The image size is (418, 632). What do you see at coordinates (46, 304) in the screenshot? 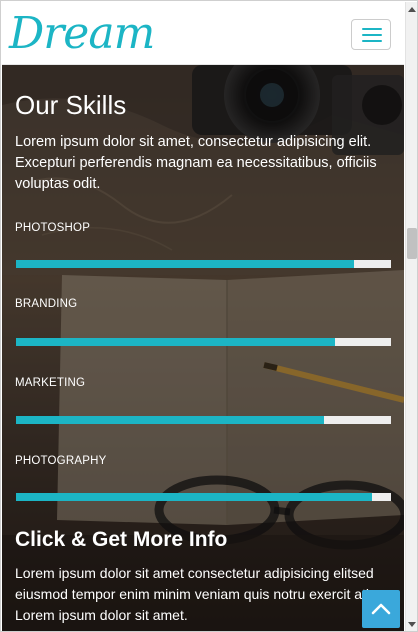
I see `skill-label-branding: BRANDING` at bounding box center [46, 304].